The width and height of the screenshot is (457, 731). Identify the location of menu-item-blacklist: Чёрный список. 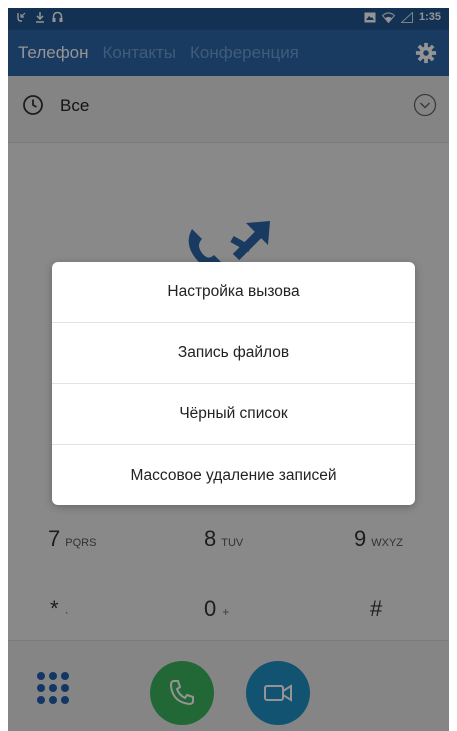
(233, 414).